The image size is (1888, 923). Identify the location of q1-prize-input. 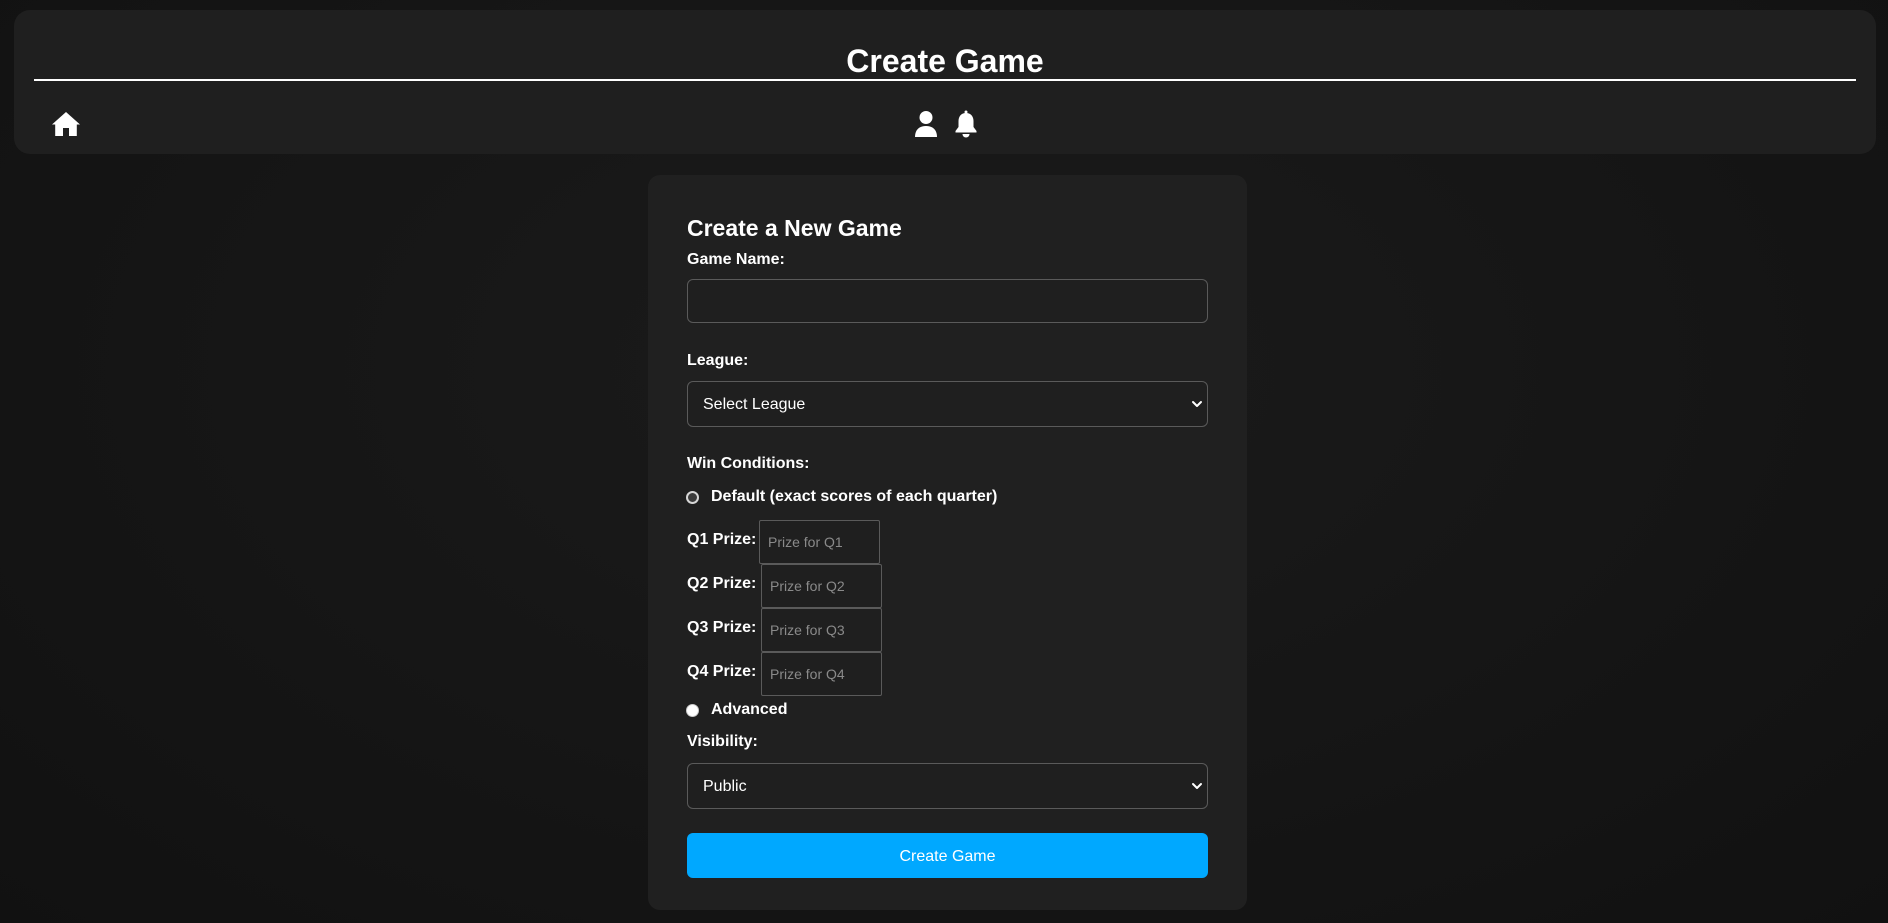
(819, 542).